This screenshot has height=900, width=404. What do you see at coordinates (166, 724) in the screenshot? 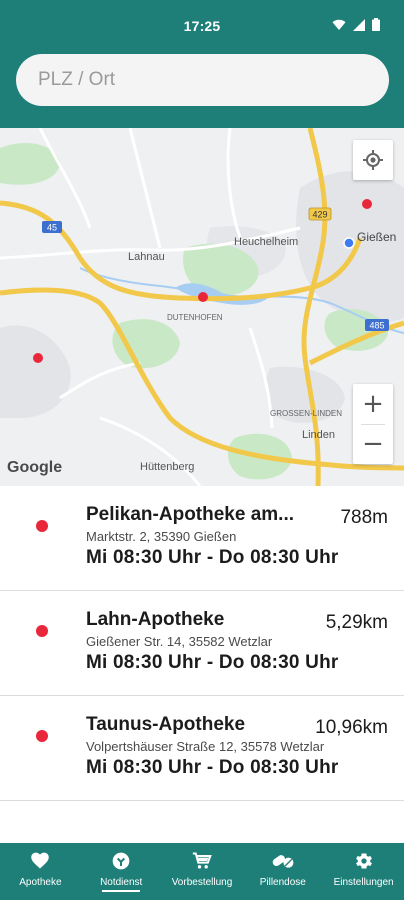
I see `pharmacy-name: Taunus-Apotheke` at bounding box center [166, 724].